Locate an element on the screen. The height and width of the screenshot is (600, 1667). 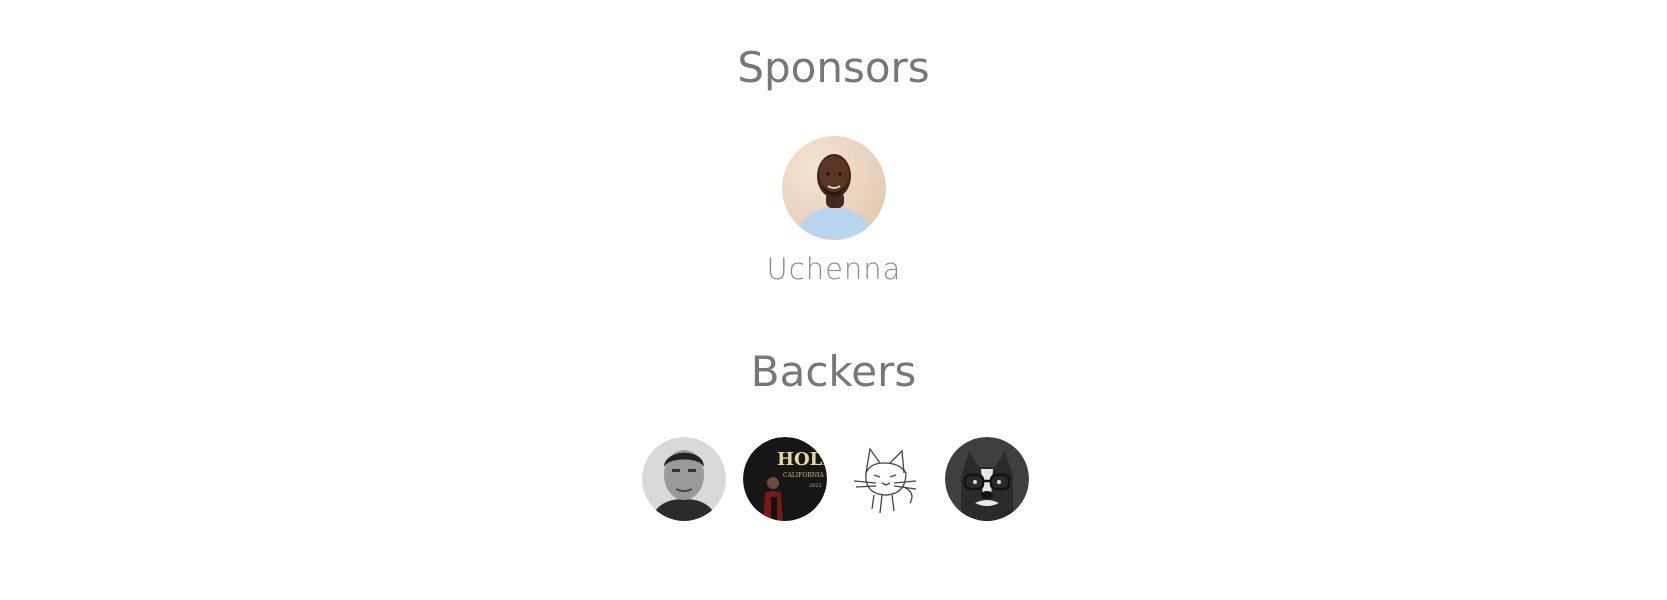
person-avatar-icon is located at coordinates (834, 188).